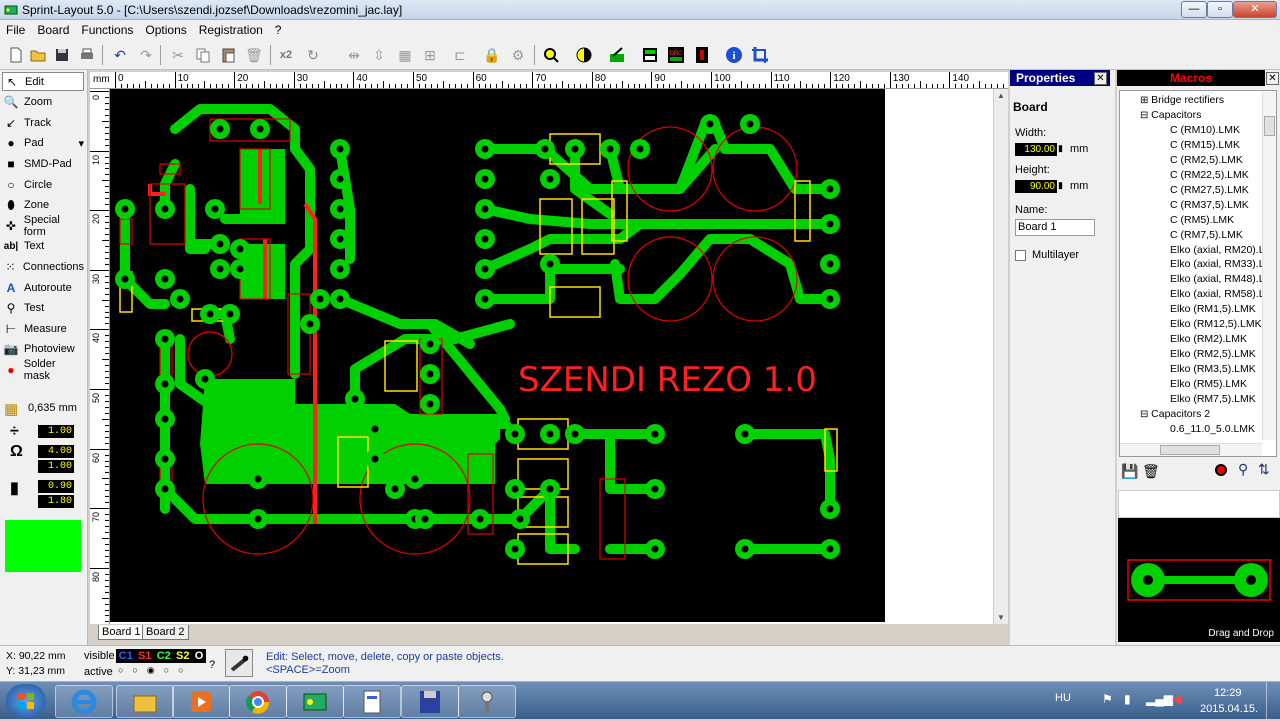 The width and height of the screenshot is (1280, 721). I want to click on tool-zoom: 🔍 Zoom, so click(43, 102).